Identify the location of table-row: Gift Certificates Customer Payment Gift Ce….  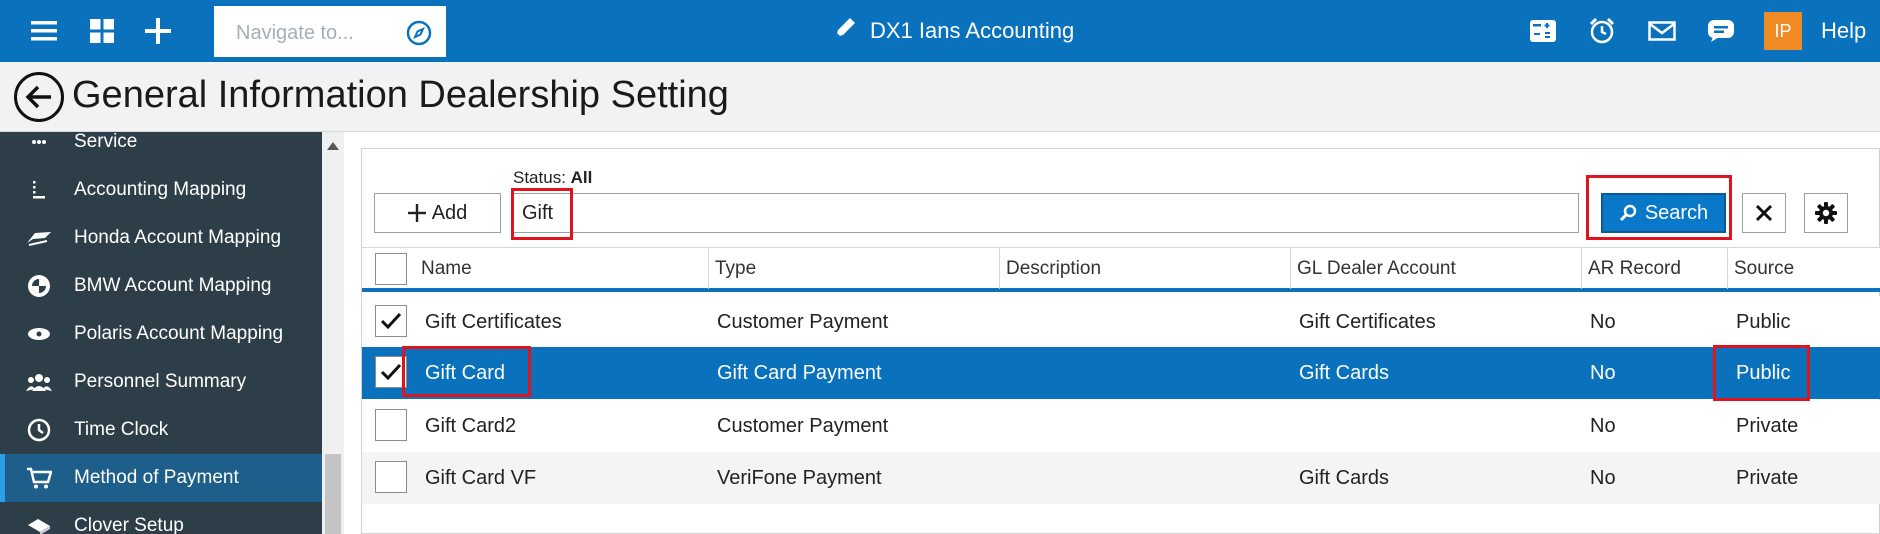
(1121, 322).